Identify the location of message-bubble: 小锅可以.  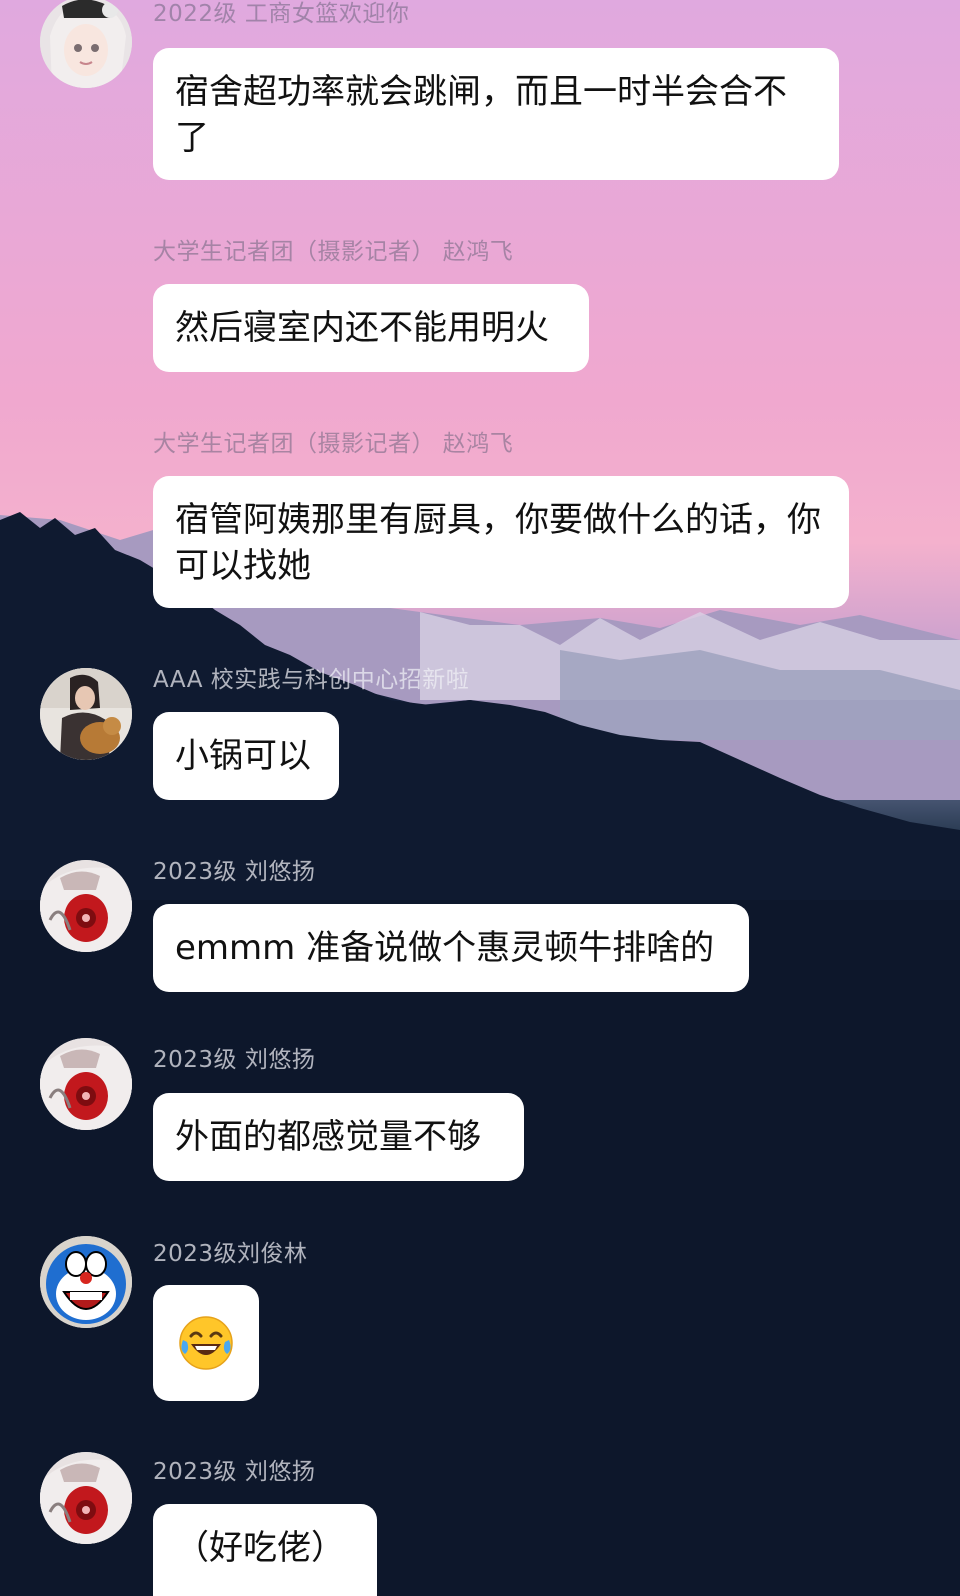
(246, 756).